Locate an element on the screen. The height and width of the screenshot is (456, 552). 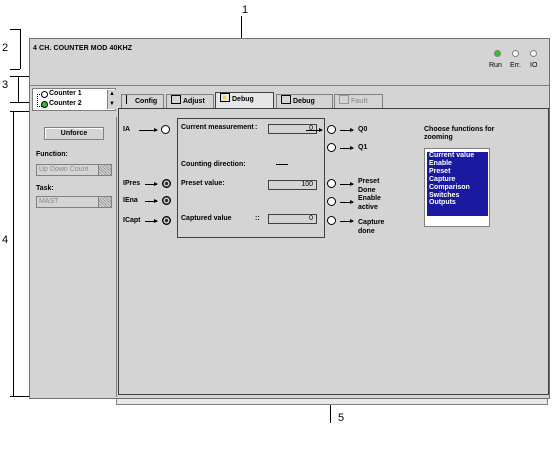
callout-4: 4 is located at coordinates (5, 240).